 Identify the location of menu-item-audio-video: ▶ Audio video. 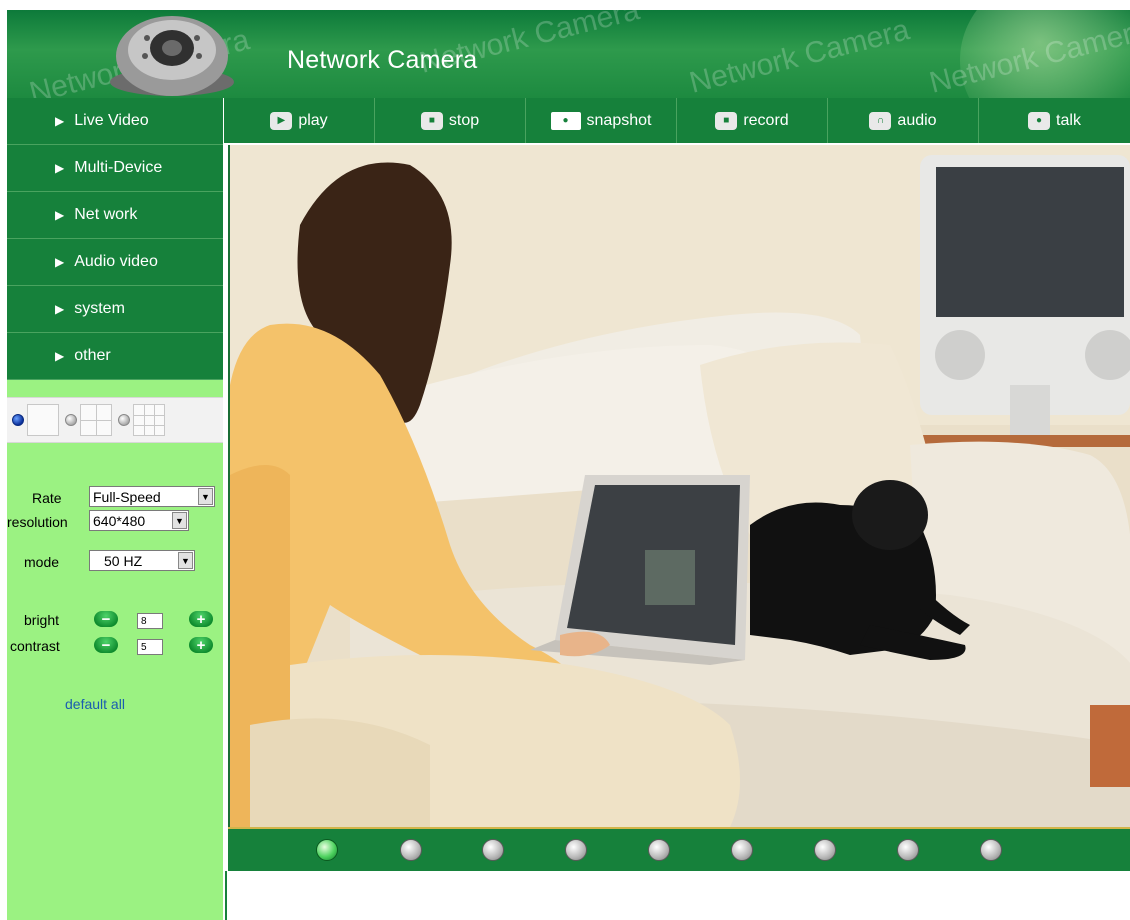
(115, 262).